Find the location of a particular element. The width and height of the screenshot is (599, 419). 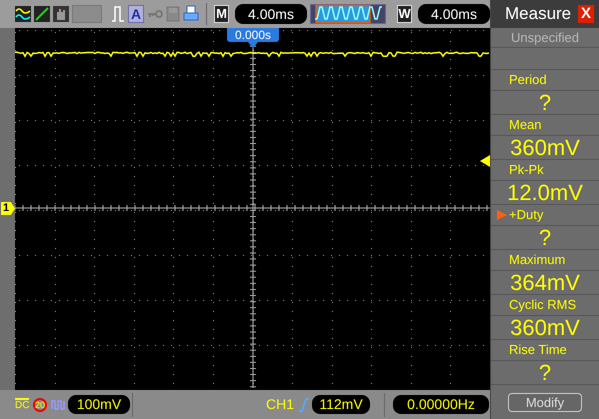

measurement-label: Rise Time is located at coordinates (538, 350).